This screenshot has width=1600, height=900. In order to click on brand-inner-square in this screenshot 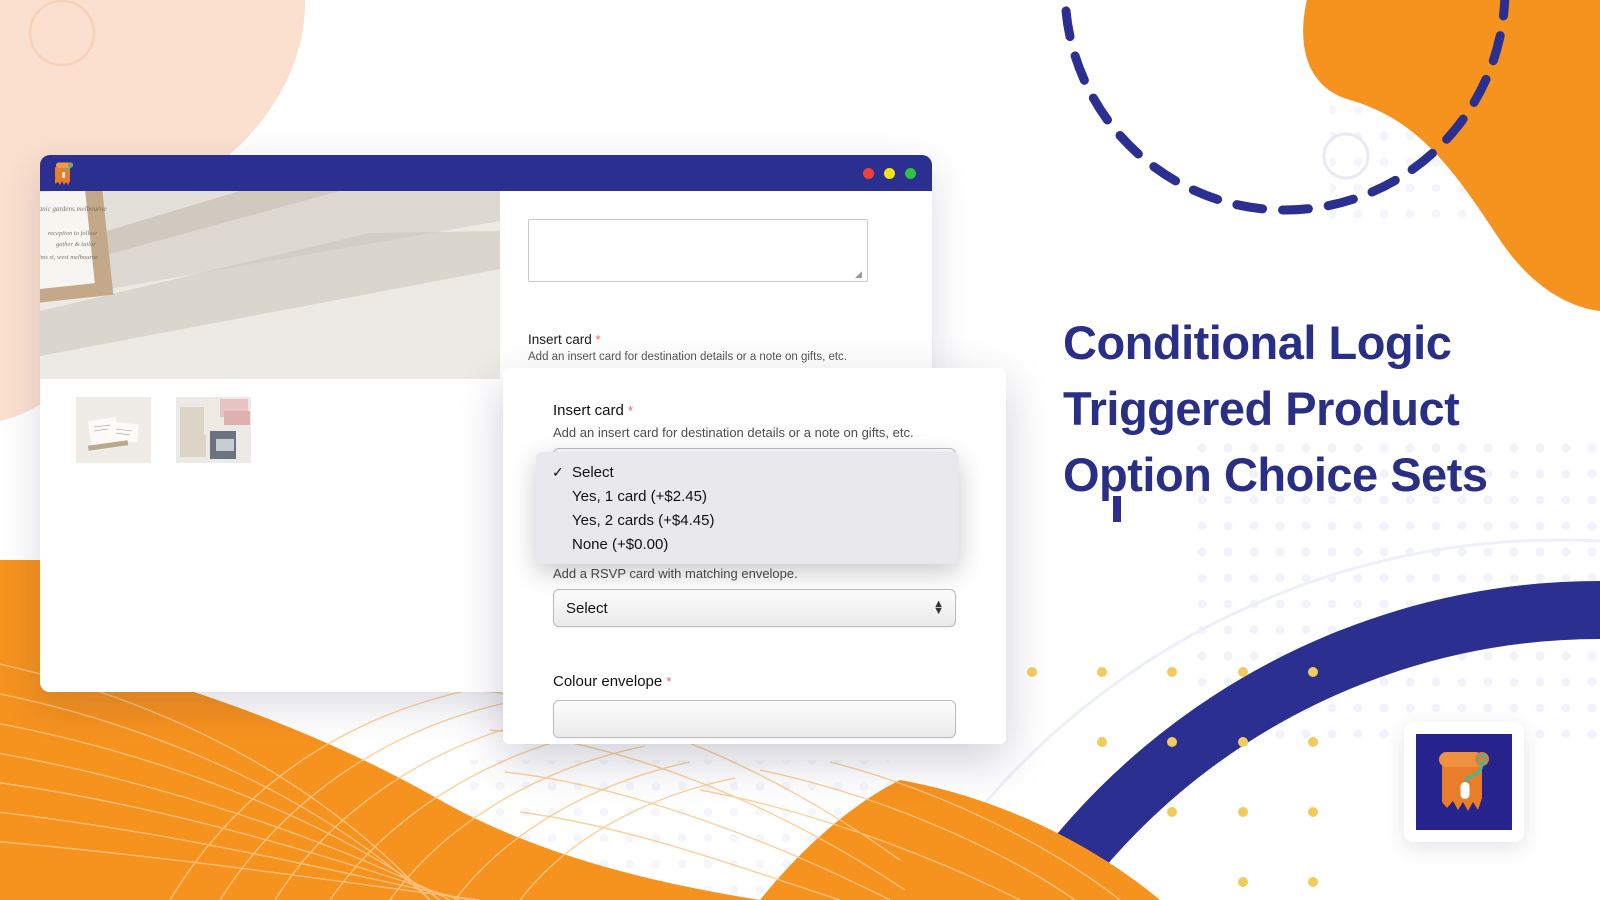, I will do `click(1464, 782)`.